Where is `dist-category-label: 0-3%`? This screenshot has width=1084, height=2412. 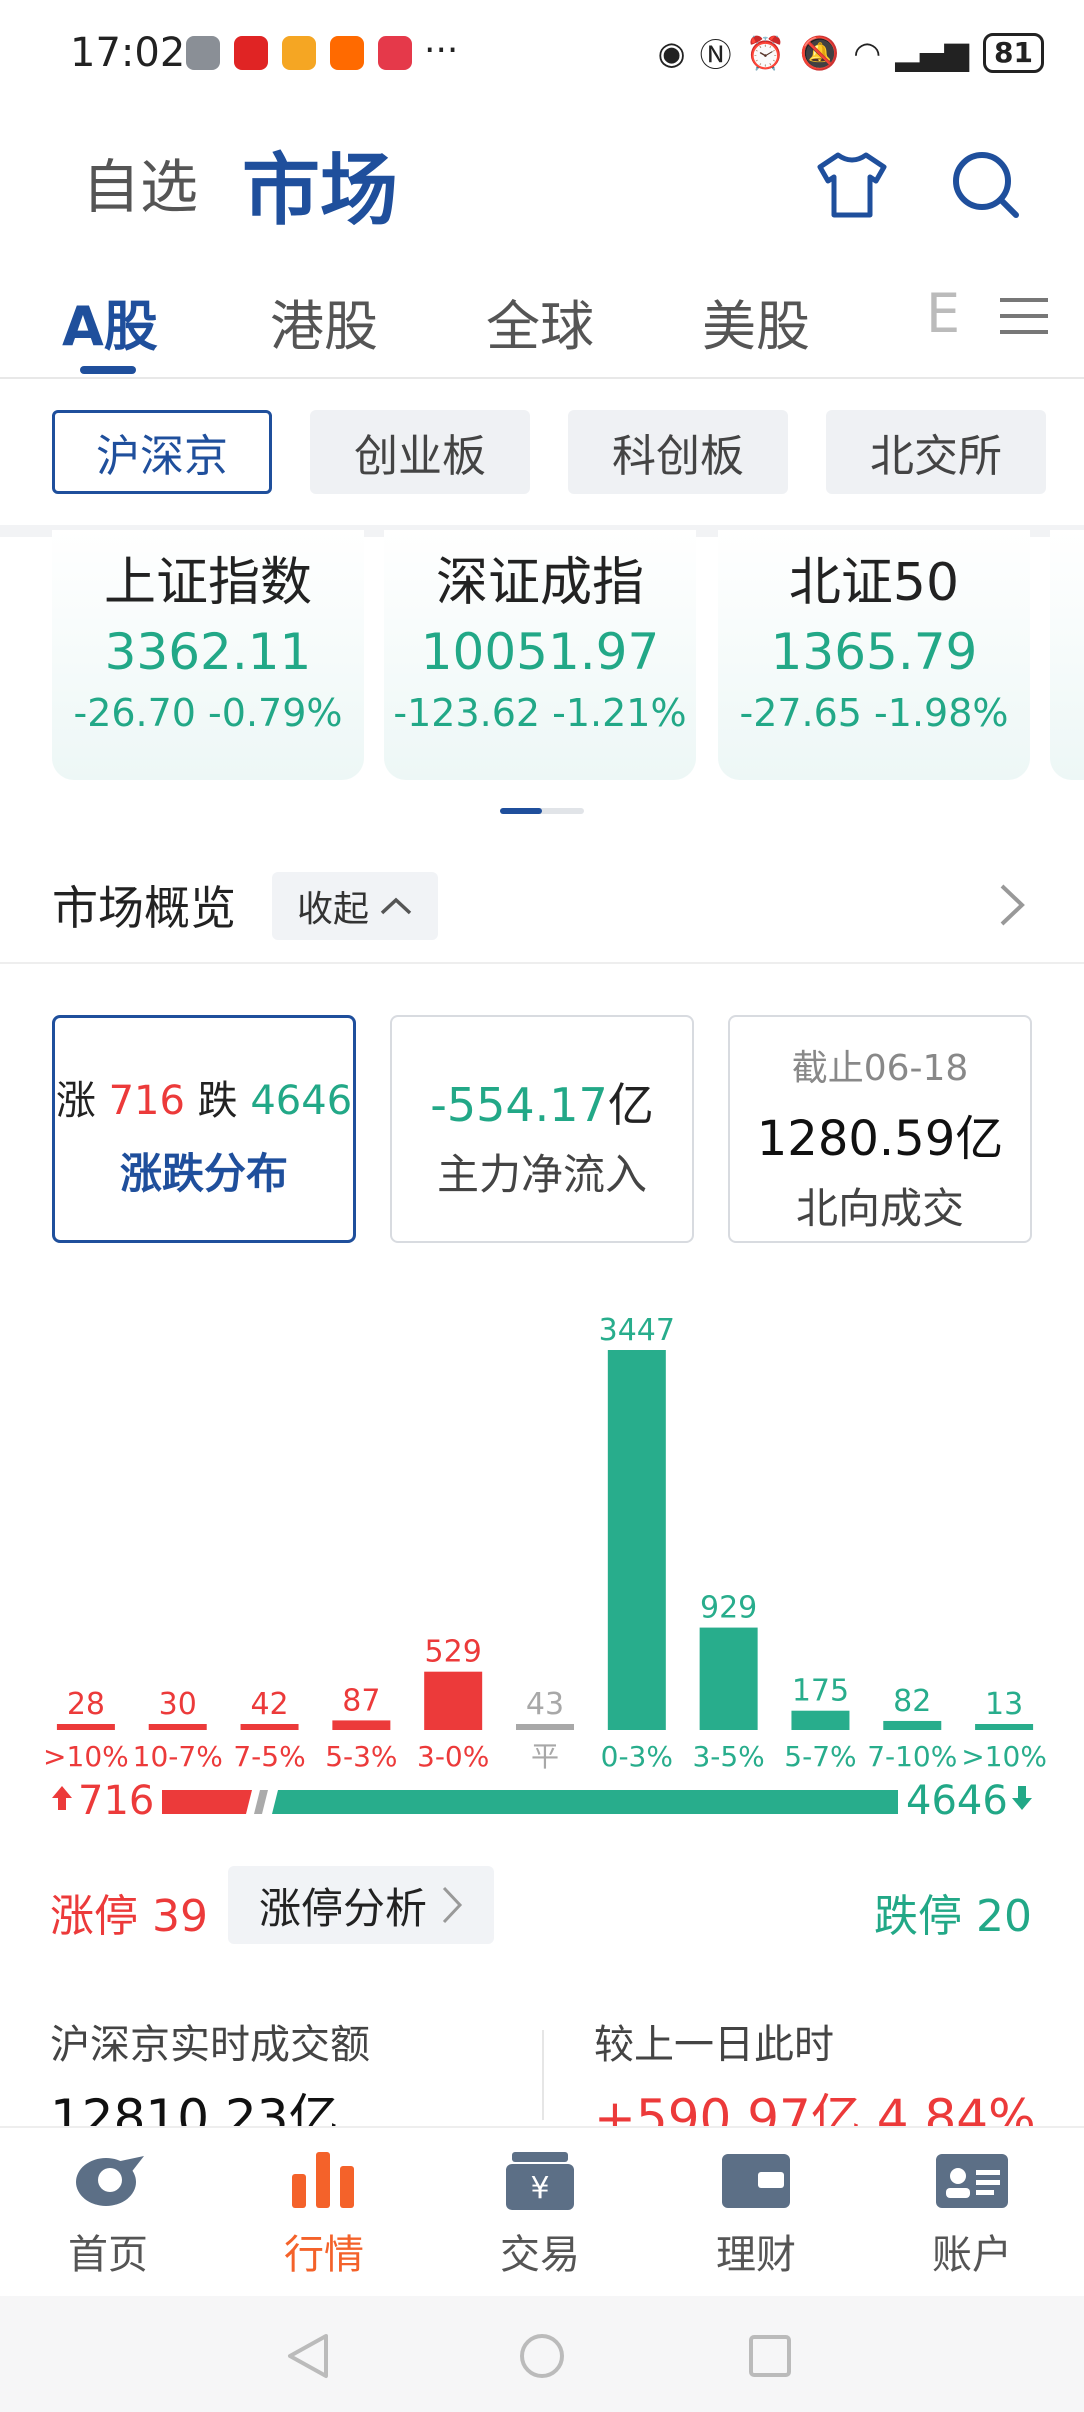
dist-category-label: 0-3% is located at coordinates (637, 1756).